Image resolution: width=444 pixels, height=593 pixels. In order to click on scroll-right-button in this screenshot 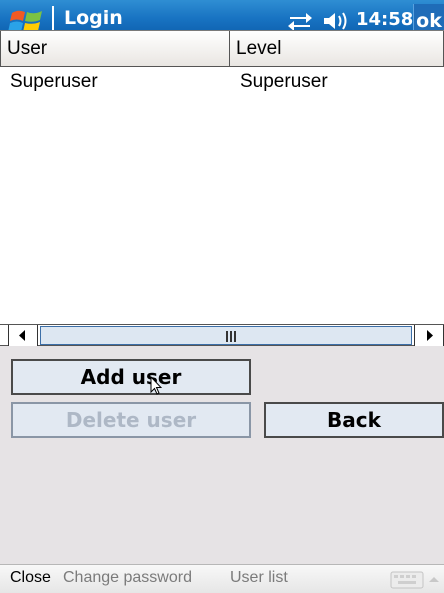, I will do `click(429, 335)`.